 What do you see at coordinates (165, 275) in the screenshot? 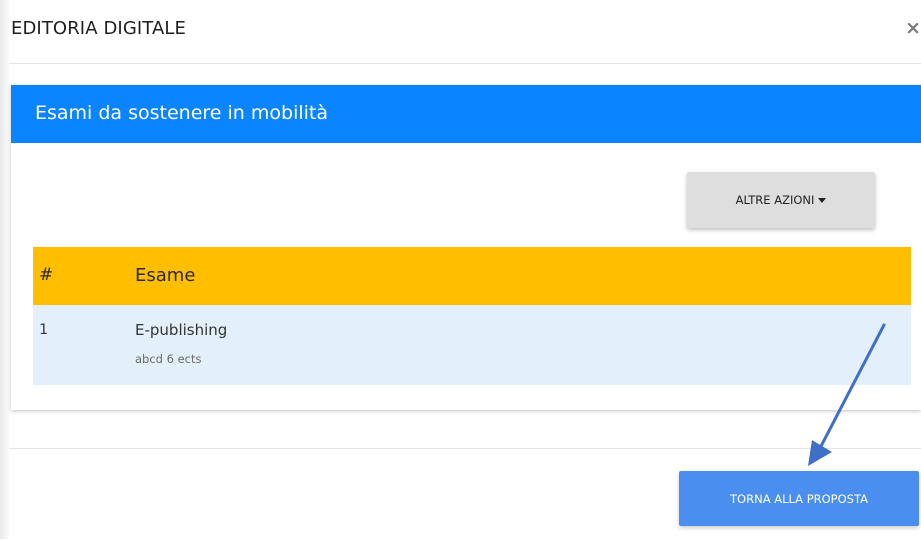
I see `column-header-exam: Esame` at bounding box center [165, 275].